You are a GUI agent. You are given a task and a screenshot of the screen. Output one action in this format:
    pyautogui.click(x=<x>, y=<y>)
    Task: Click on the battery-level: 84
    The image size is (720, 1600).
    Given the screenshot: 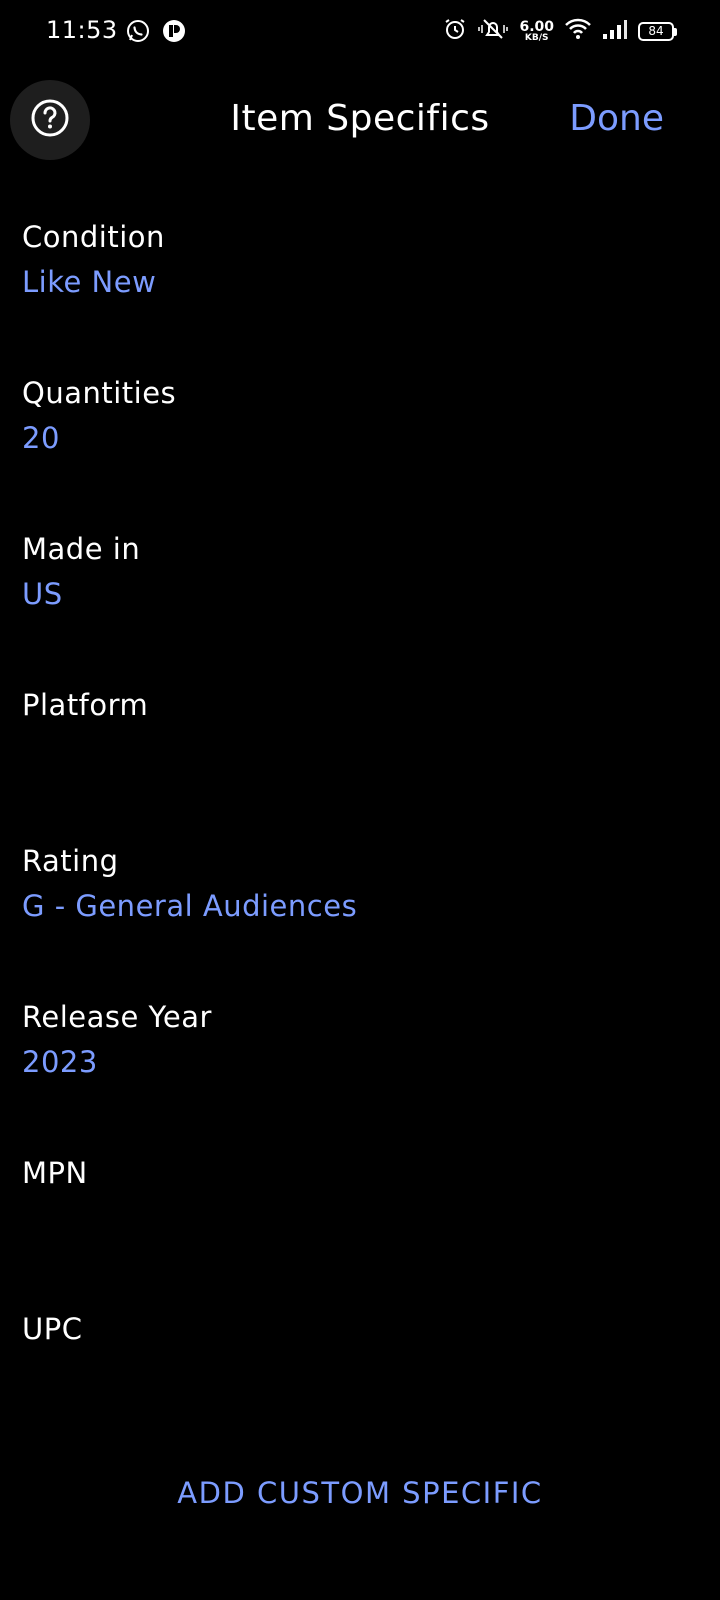 What is the action you would take?
    pyautogui.click(x=656, y=31)
    